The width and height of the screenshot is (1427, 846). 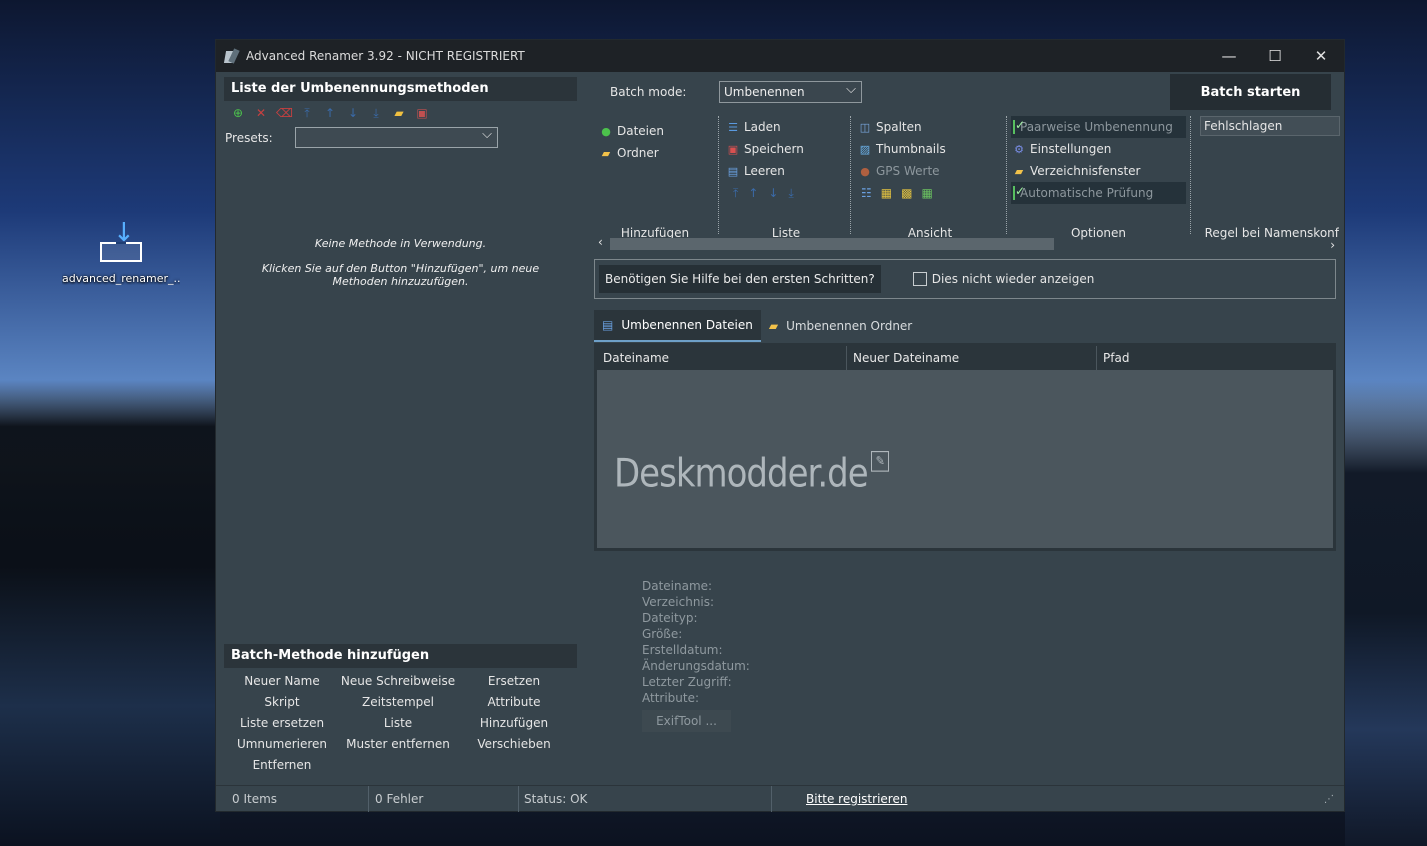 What do you see at coordinates (645, 798) in the screenshot?
I see `status-text: Status: OK` at bounding box center [645, 798].